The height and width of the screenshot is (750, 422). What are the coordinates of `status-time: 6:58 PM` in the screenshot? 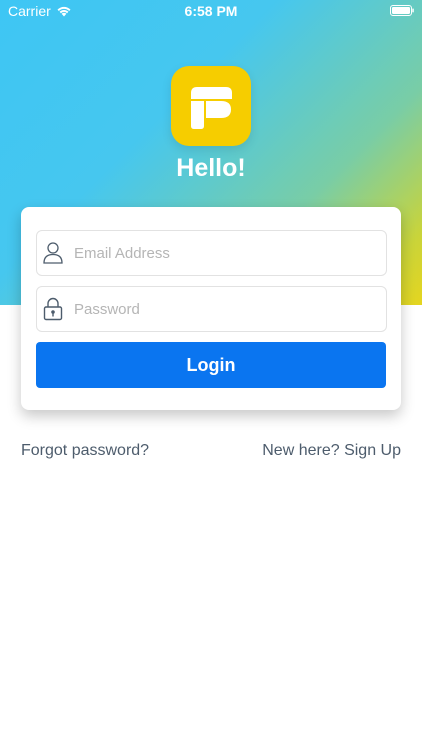 It's located at (211, 11).